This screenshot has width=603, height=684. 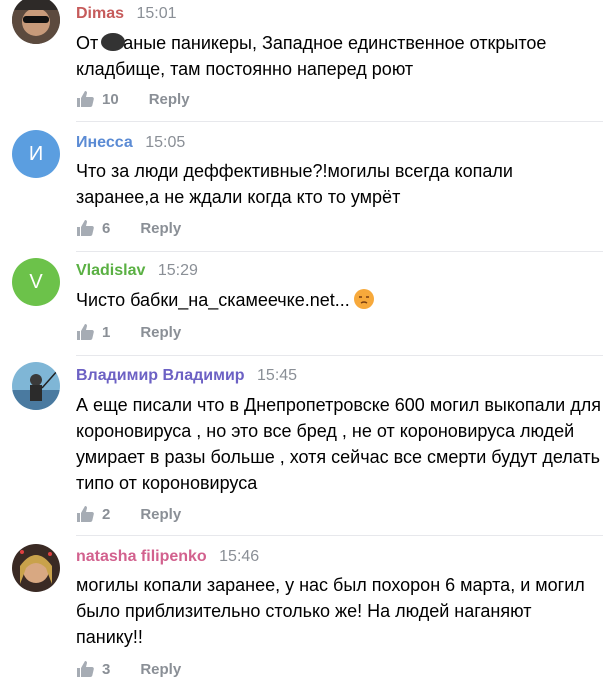 What do you see at coordinates (106, 228) in the screenshot?
I see `like-count: 6` at bounding box center [106, 228].